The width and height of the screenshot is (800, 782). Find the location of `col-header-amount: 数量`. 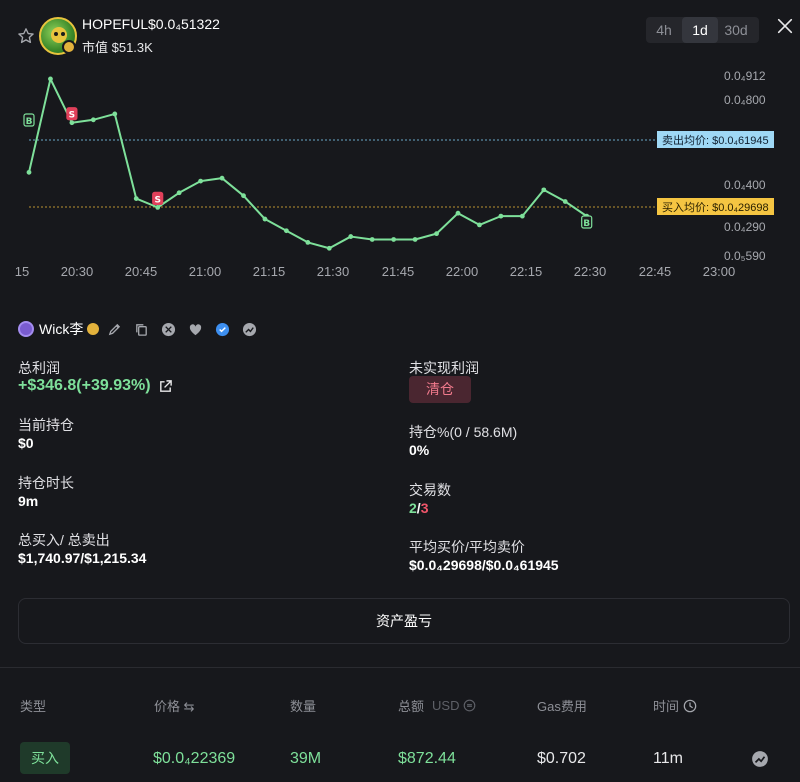

col-header-amount: 数量 is located at coordinates (303, 706).